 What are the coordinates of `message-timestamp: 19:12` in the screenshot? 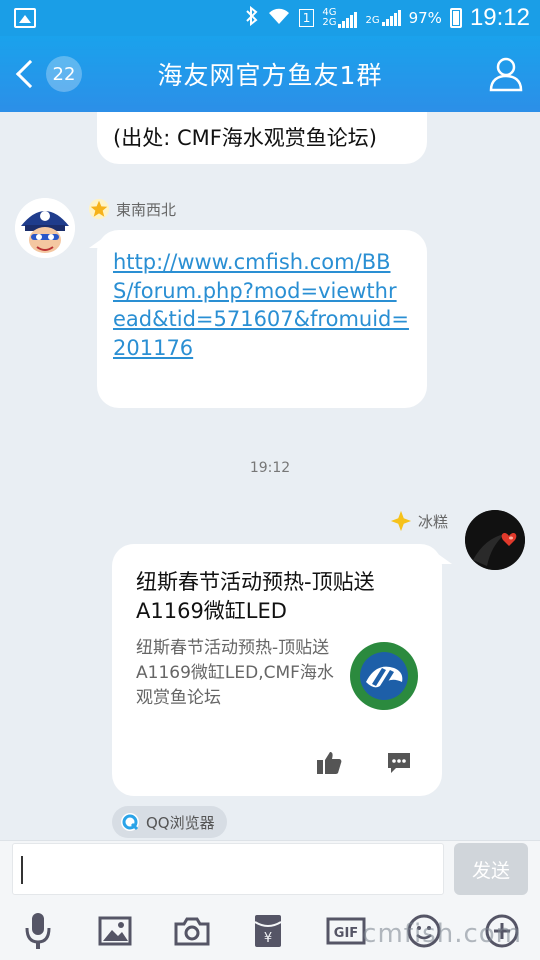 It's located at (270, 468).